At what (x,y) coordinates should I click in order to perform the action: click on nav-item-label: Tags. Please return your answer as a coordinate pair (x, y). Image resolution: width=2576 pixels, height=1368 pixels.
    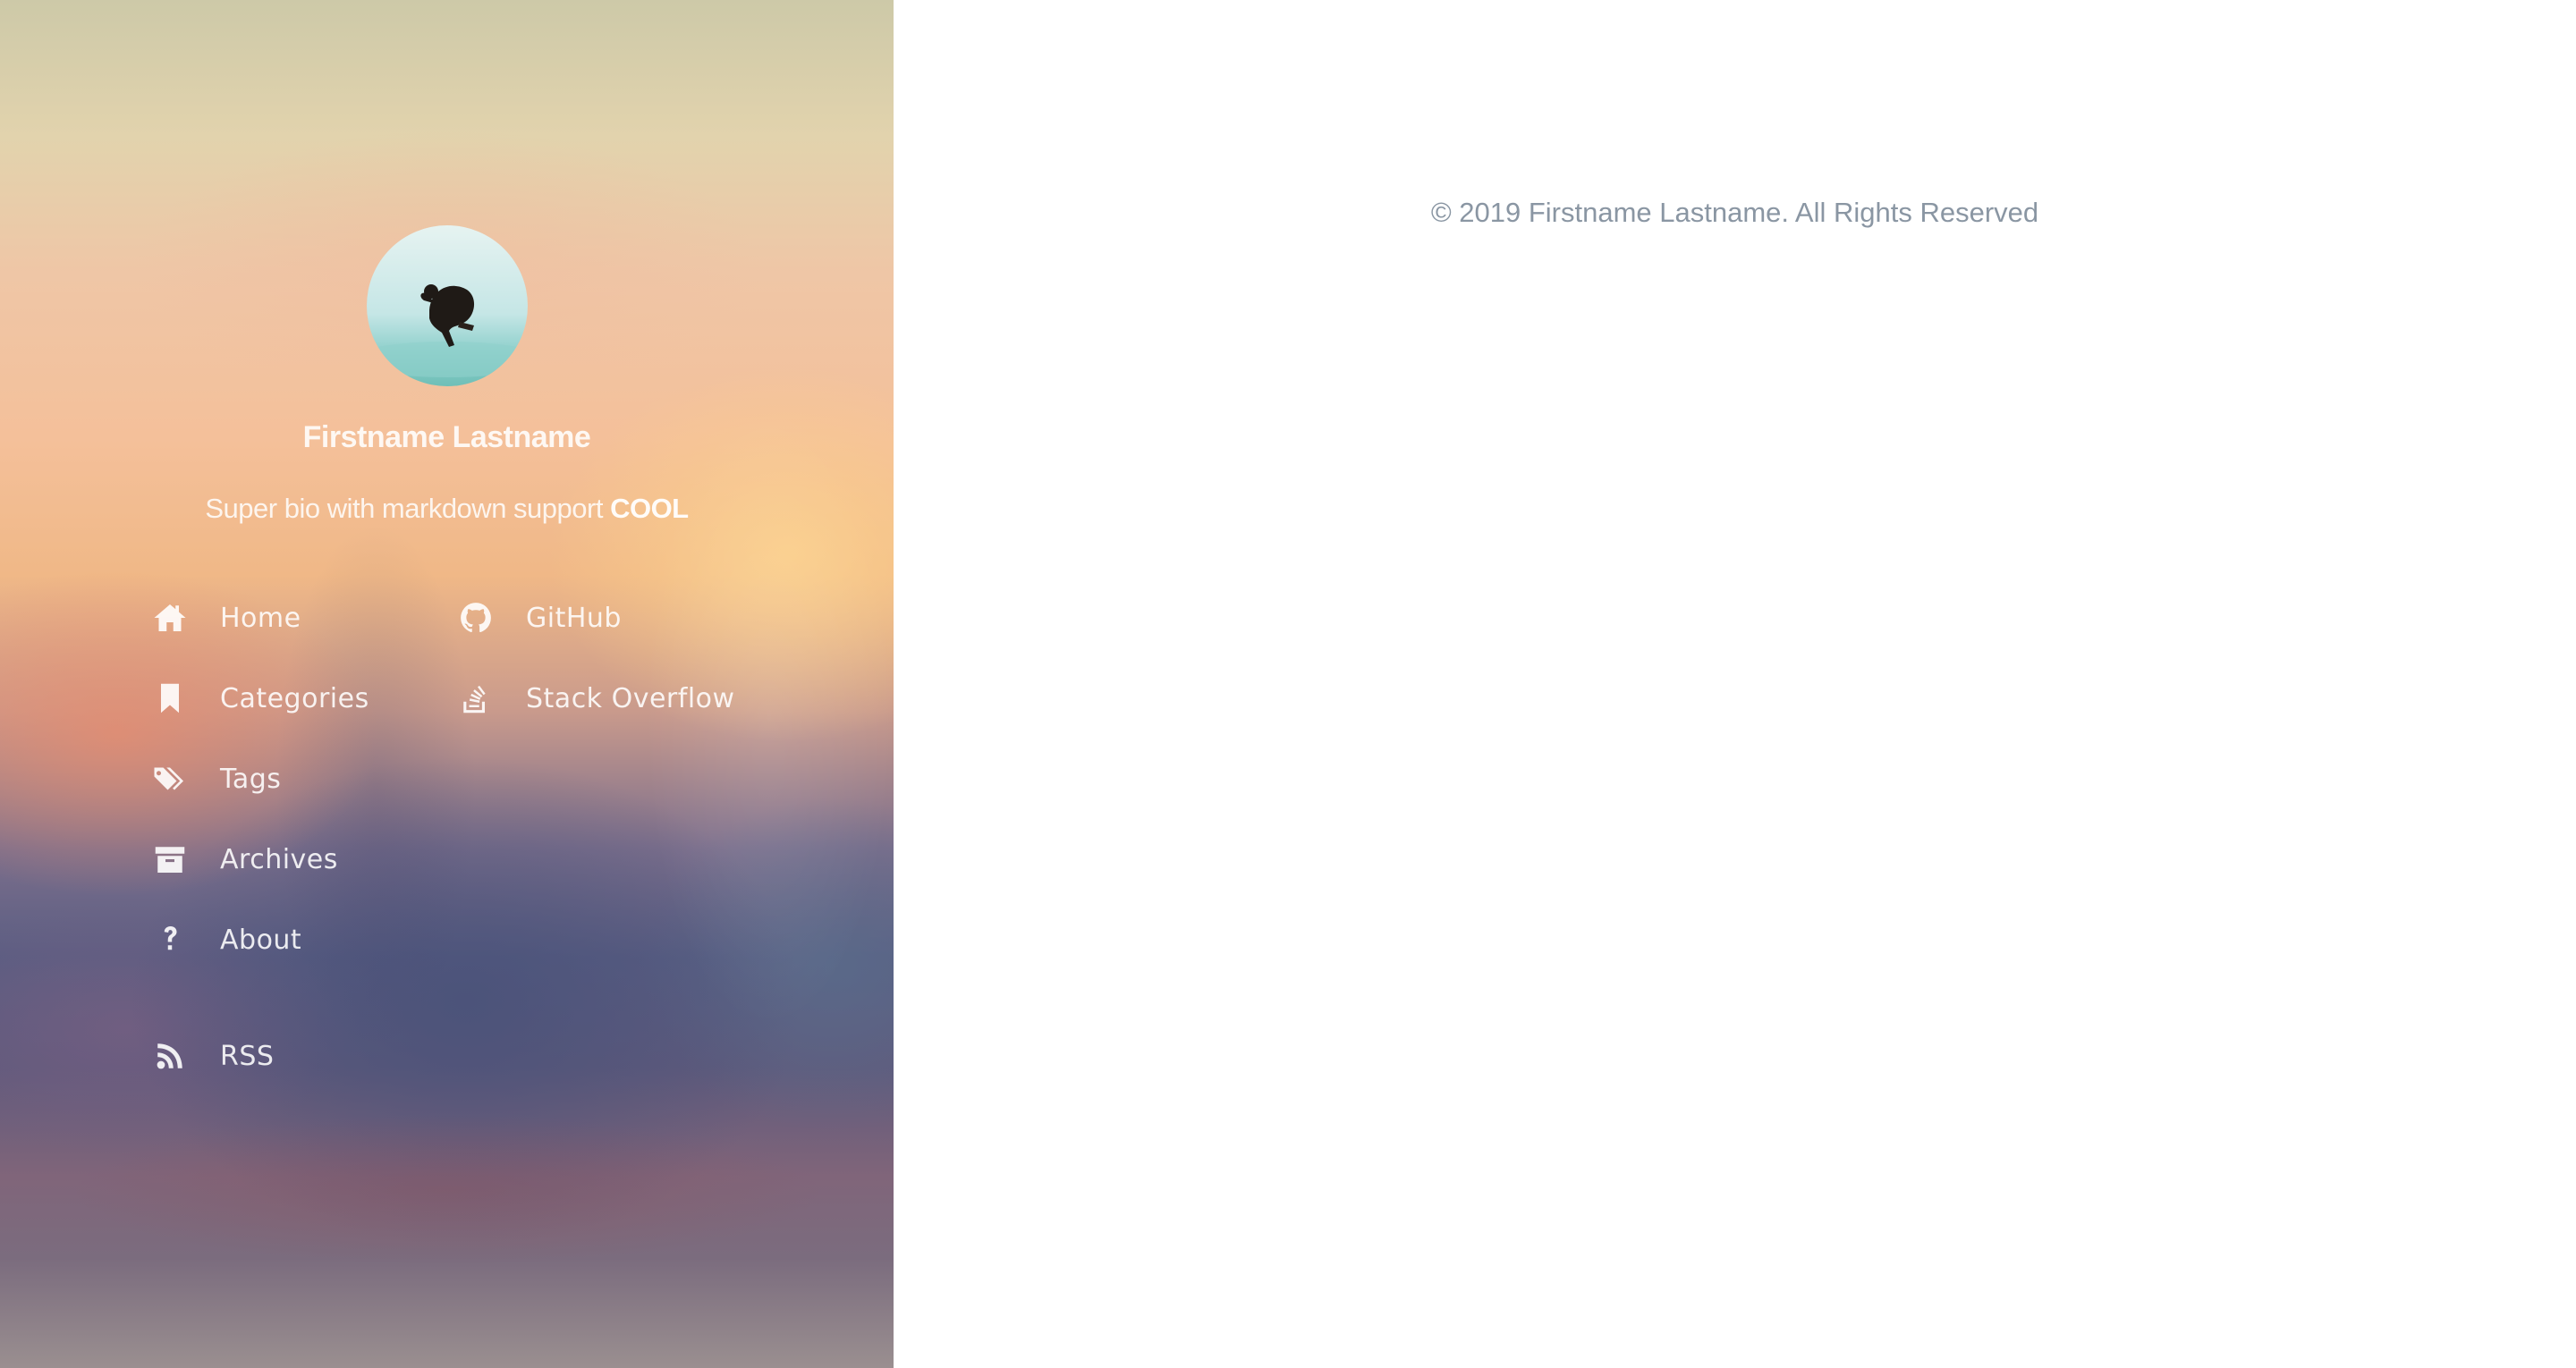
    Looking at the image, I should click on (251, 779).